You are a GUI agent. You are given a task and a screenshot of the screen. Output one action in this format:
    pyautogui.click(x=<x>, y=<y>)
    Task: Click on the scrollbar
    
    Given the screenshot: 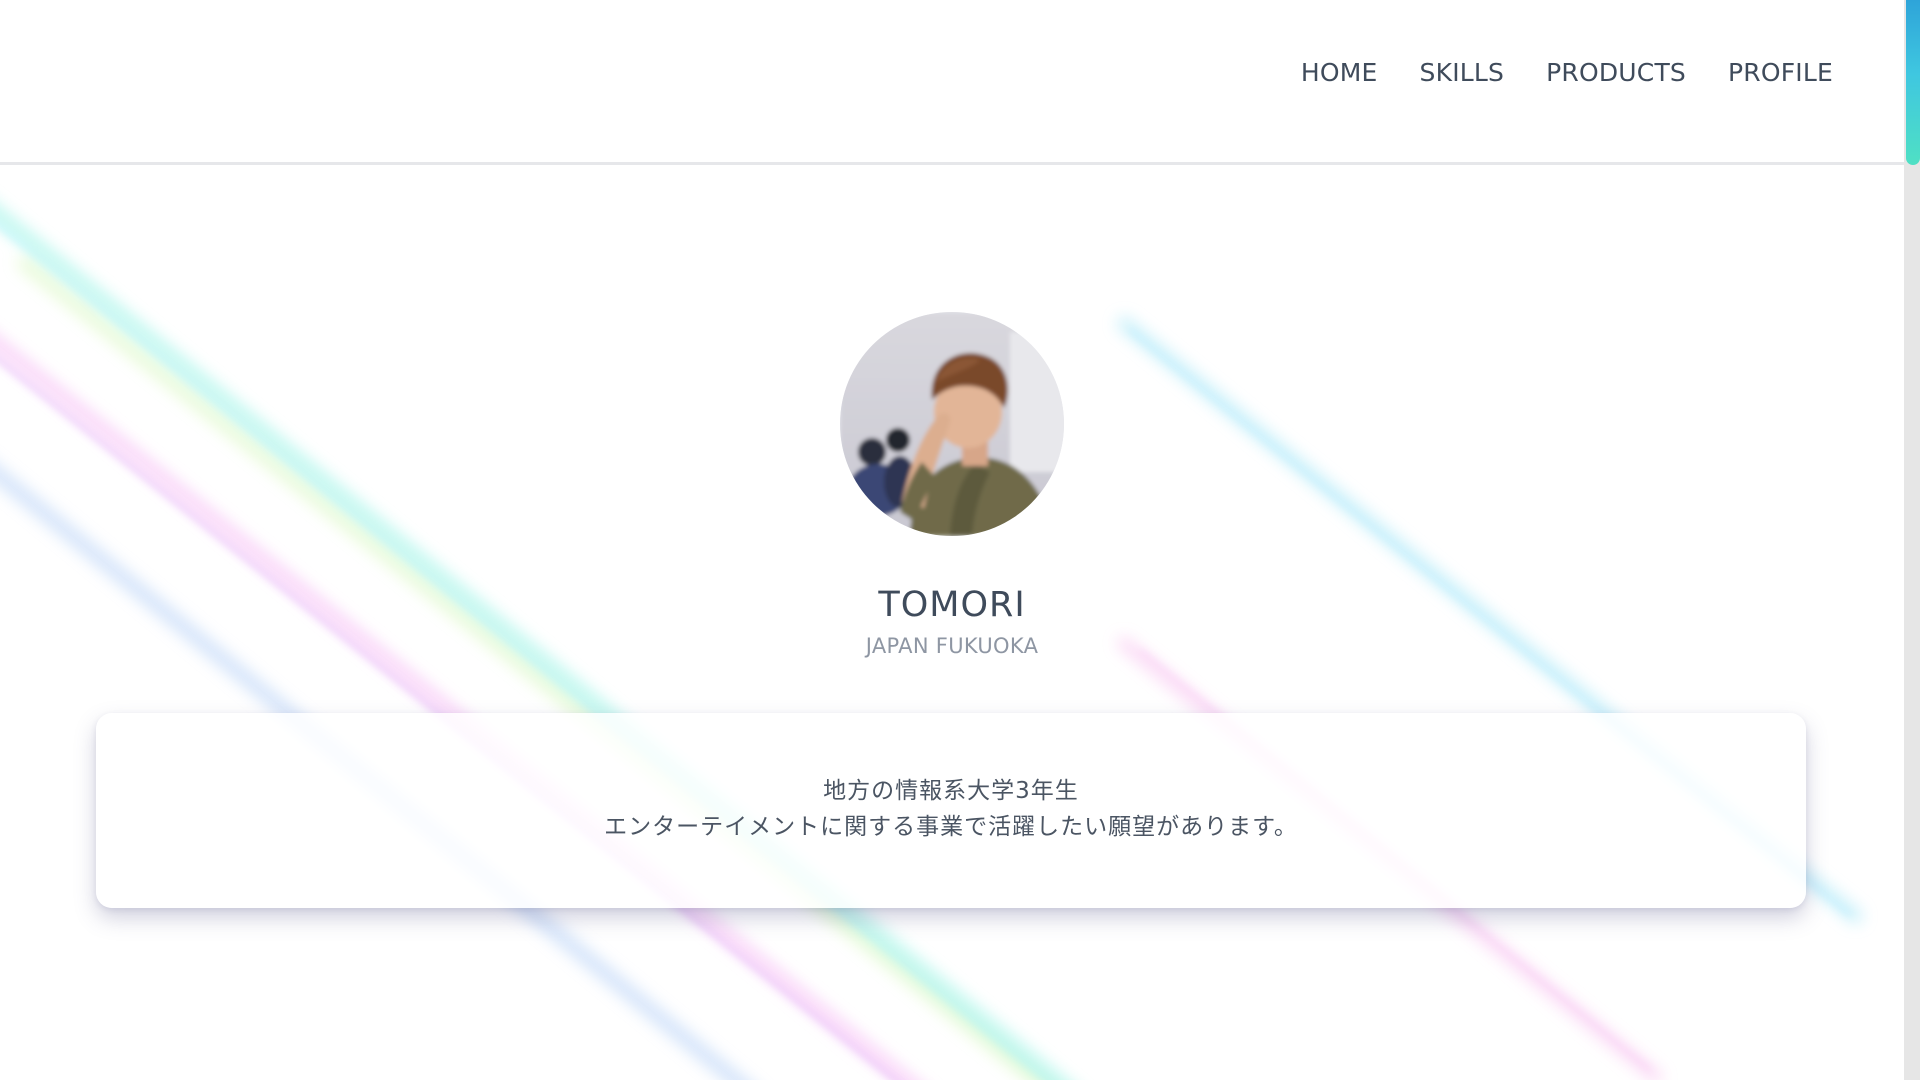 What is the action you would take?
    pyautogui.click(x=1912, y=540)
    